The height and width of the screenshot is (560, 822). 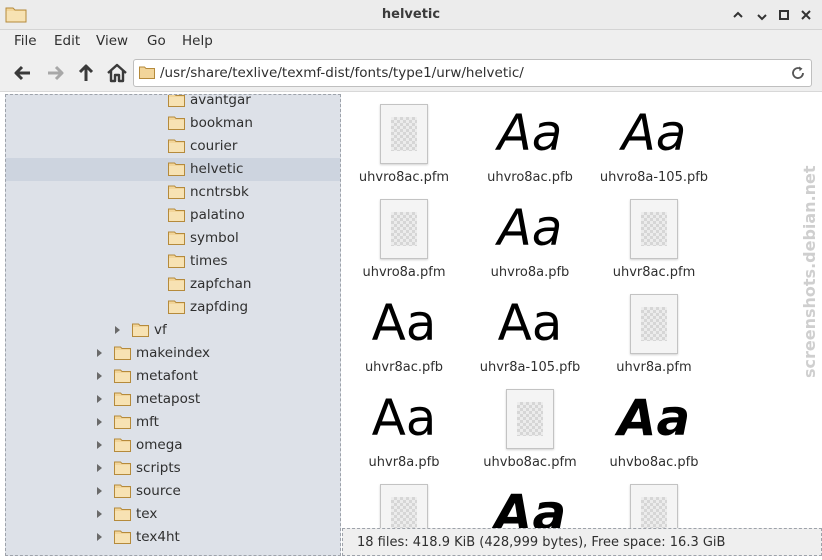 What do you see at coordinates (654, 430) in the screenshot?
I see `file-item: Aa uhvbo8ac.pfb` at bounding box center [654, 430].